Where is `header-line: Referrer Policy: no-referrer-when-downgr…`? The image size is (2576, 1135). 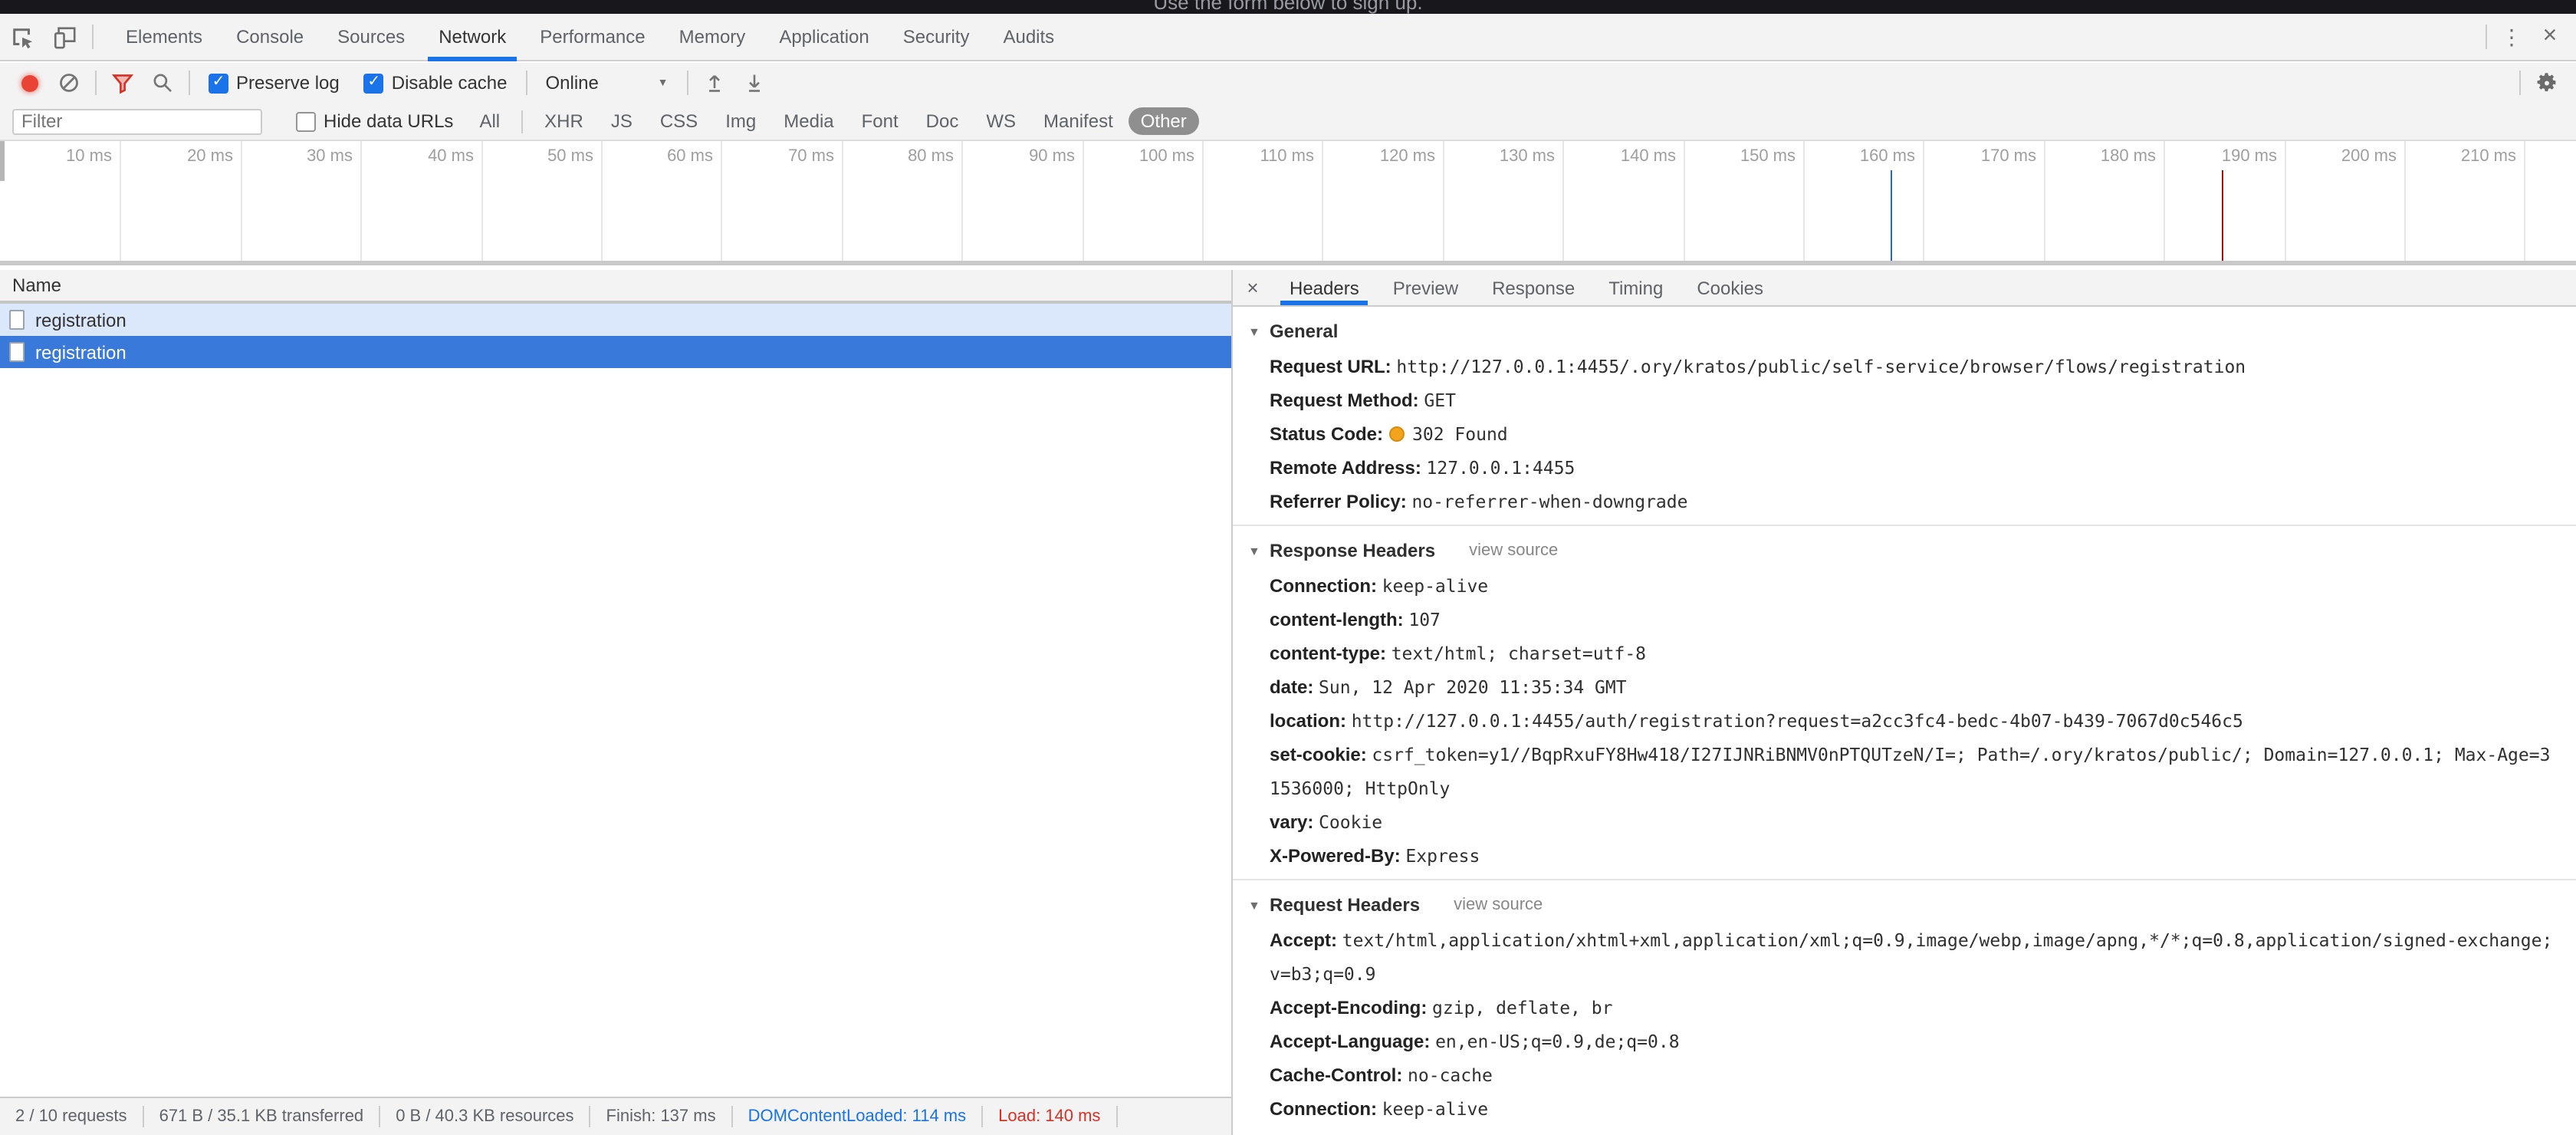
header-line: Referrer Policy: no-referrer-when-downgr… is located at coordinates (1479, 501).